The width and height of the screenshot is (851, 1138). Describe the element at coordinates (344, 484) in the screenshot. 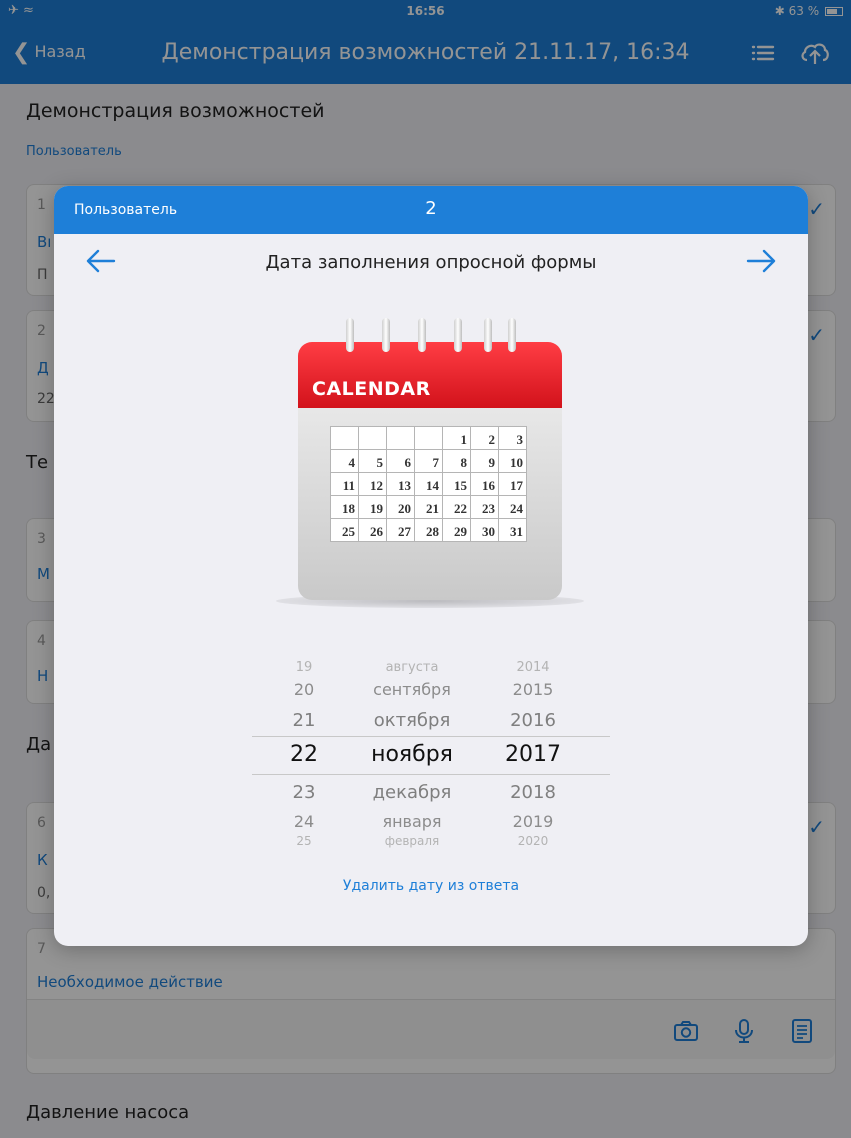

I see `calendar-day: 11` at that location.